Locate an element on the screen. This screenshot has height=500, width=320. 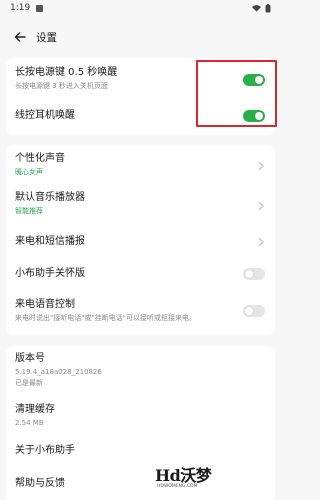
music-player-title: 默认音乐播放器 is located at coordinates (50, 197).